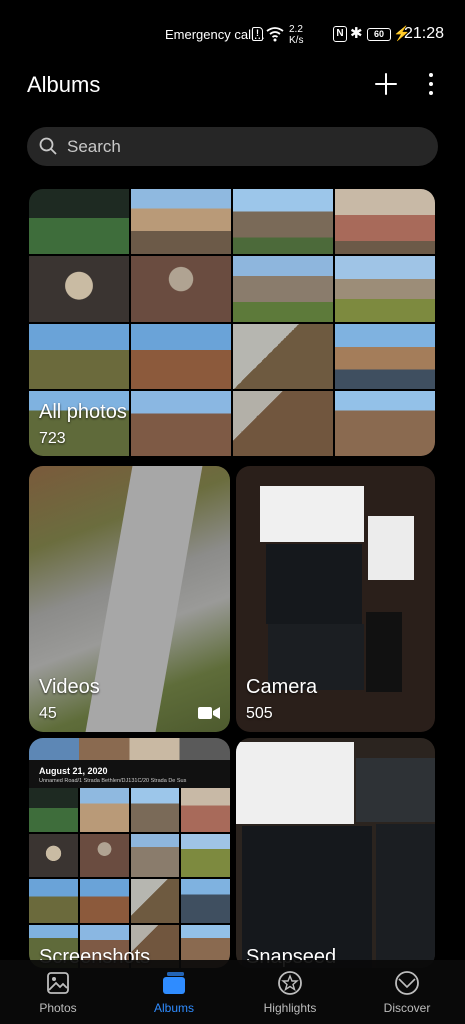 The height and width of the screenshot is (1024, 465). I want to click on albums-icon, so click(174, 983).